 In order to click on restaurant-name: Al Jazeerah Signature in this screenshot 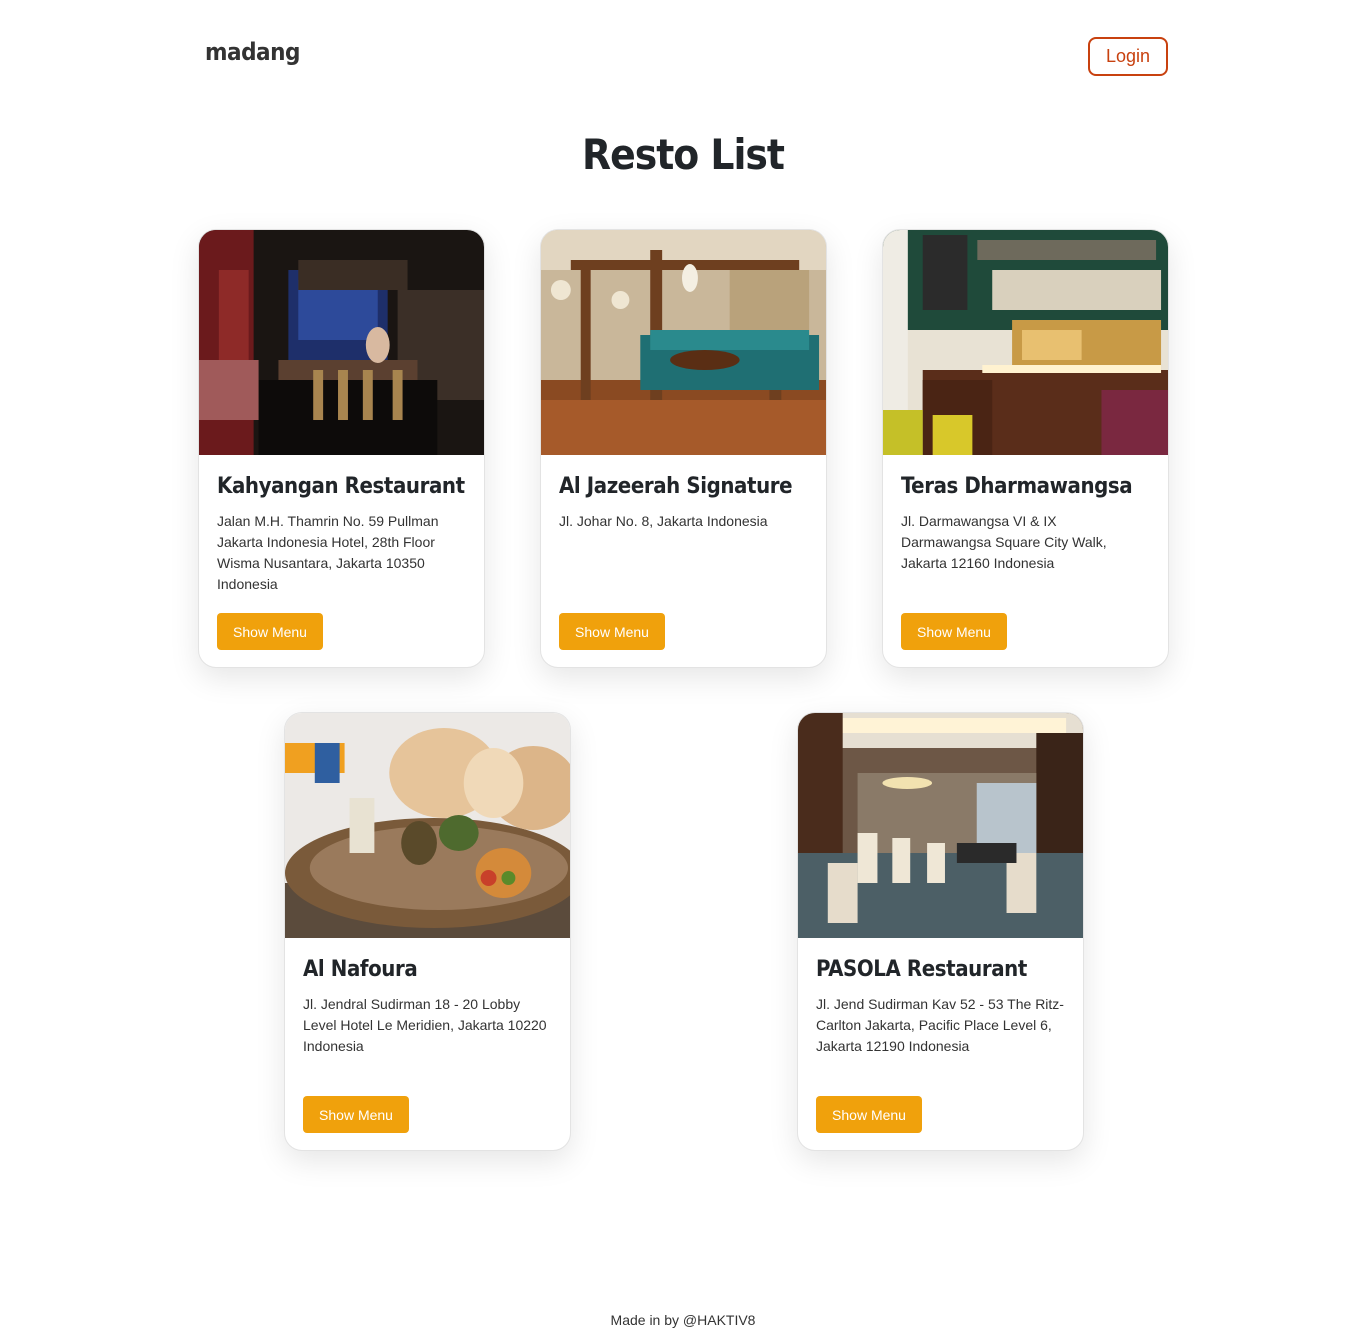, I will do `click(676, 486)`.